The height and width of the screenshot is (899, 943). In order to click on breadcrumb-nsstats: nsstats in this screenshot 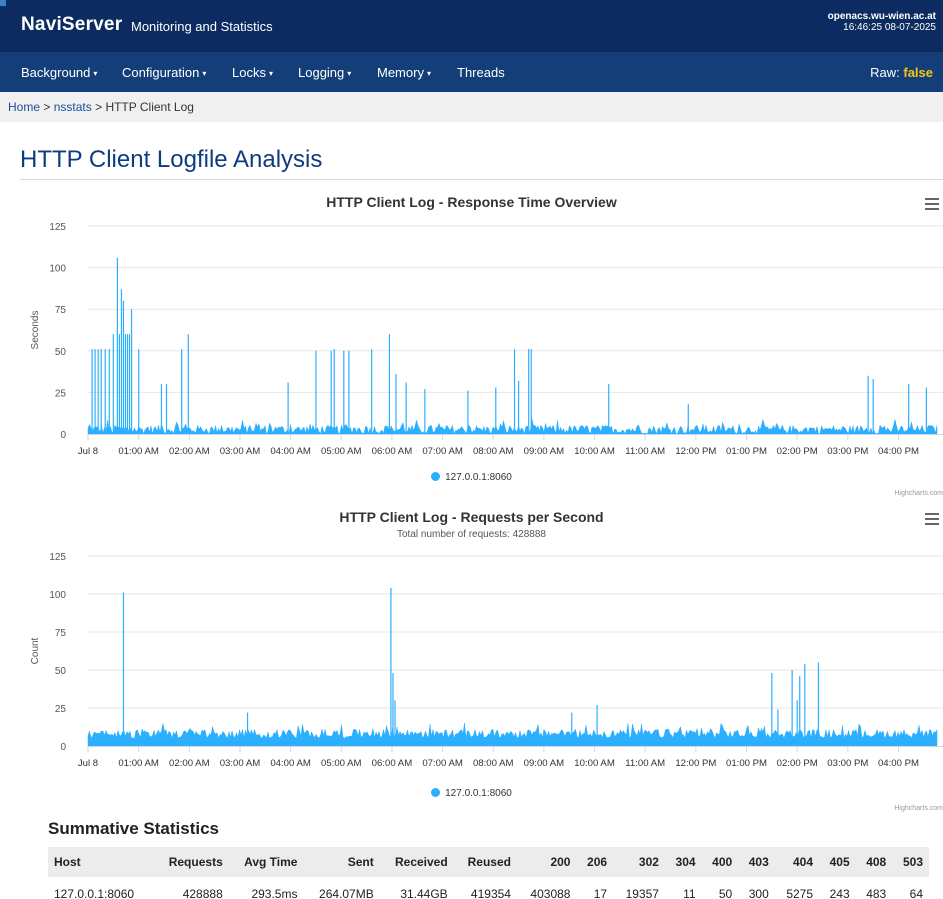, I will do `click(73, 107)`.